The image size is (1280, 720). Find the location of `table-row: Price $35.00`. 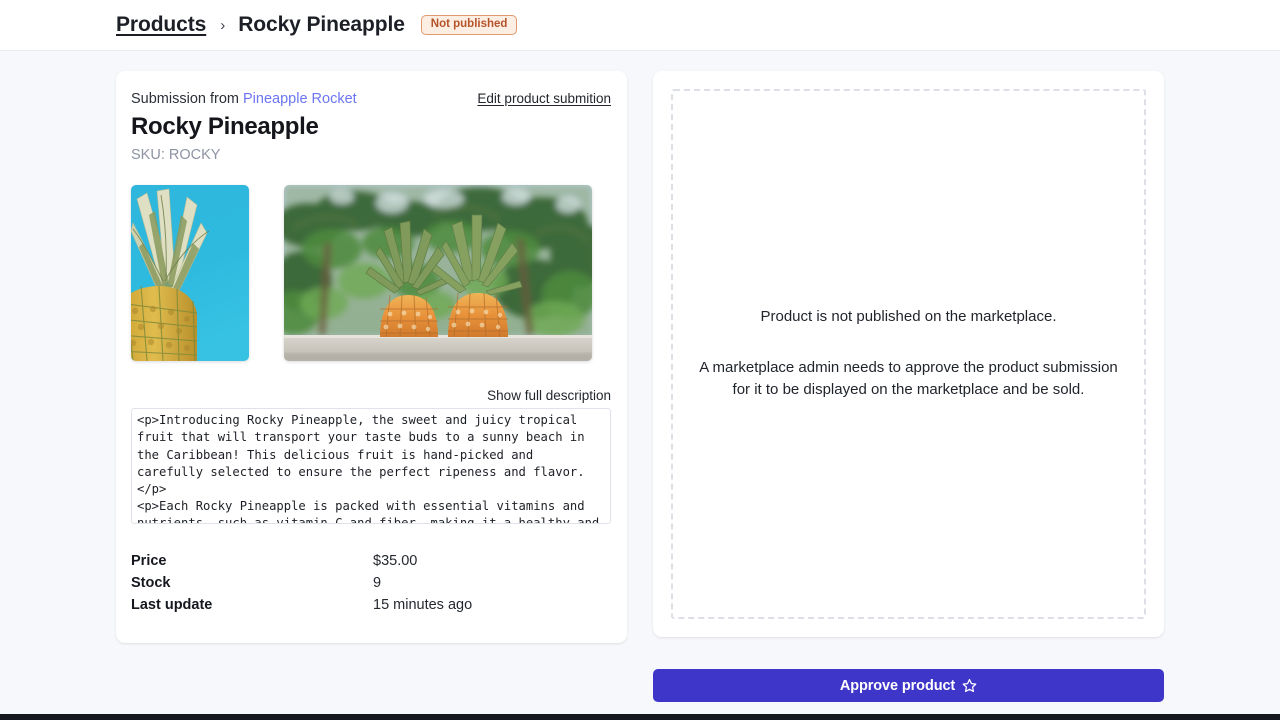

table-row: Price $35.00 is located at coordinates (371, 564).